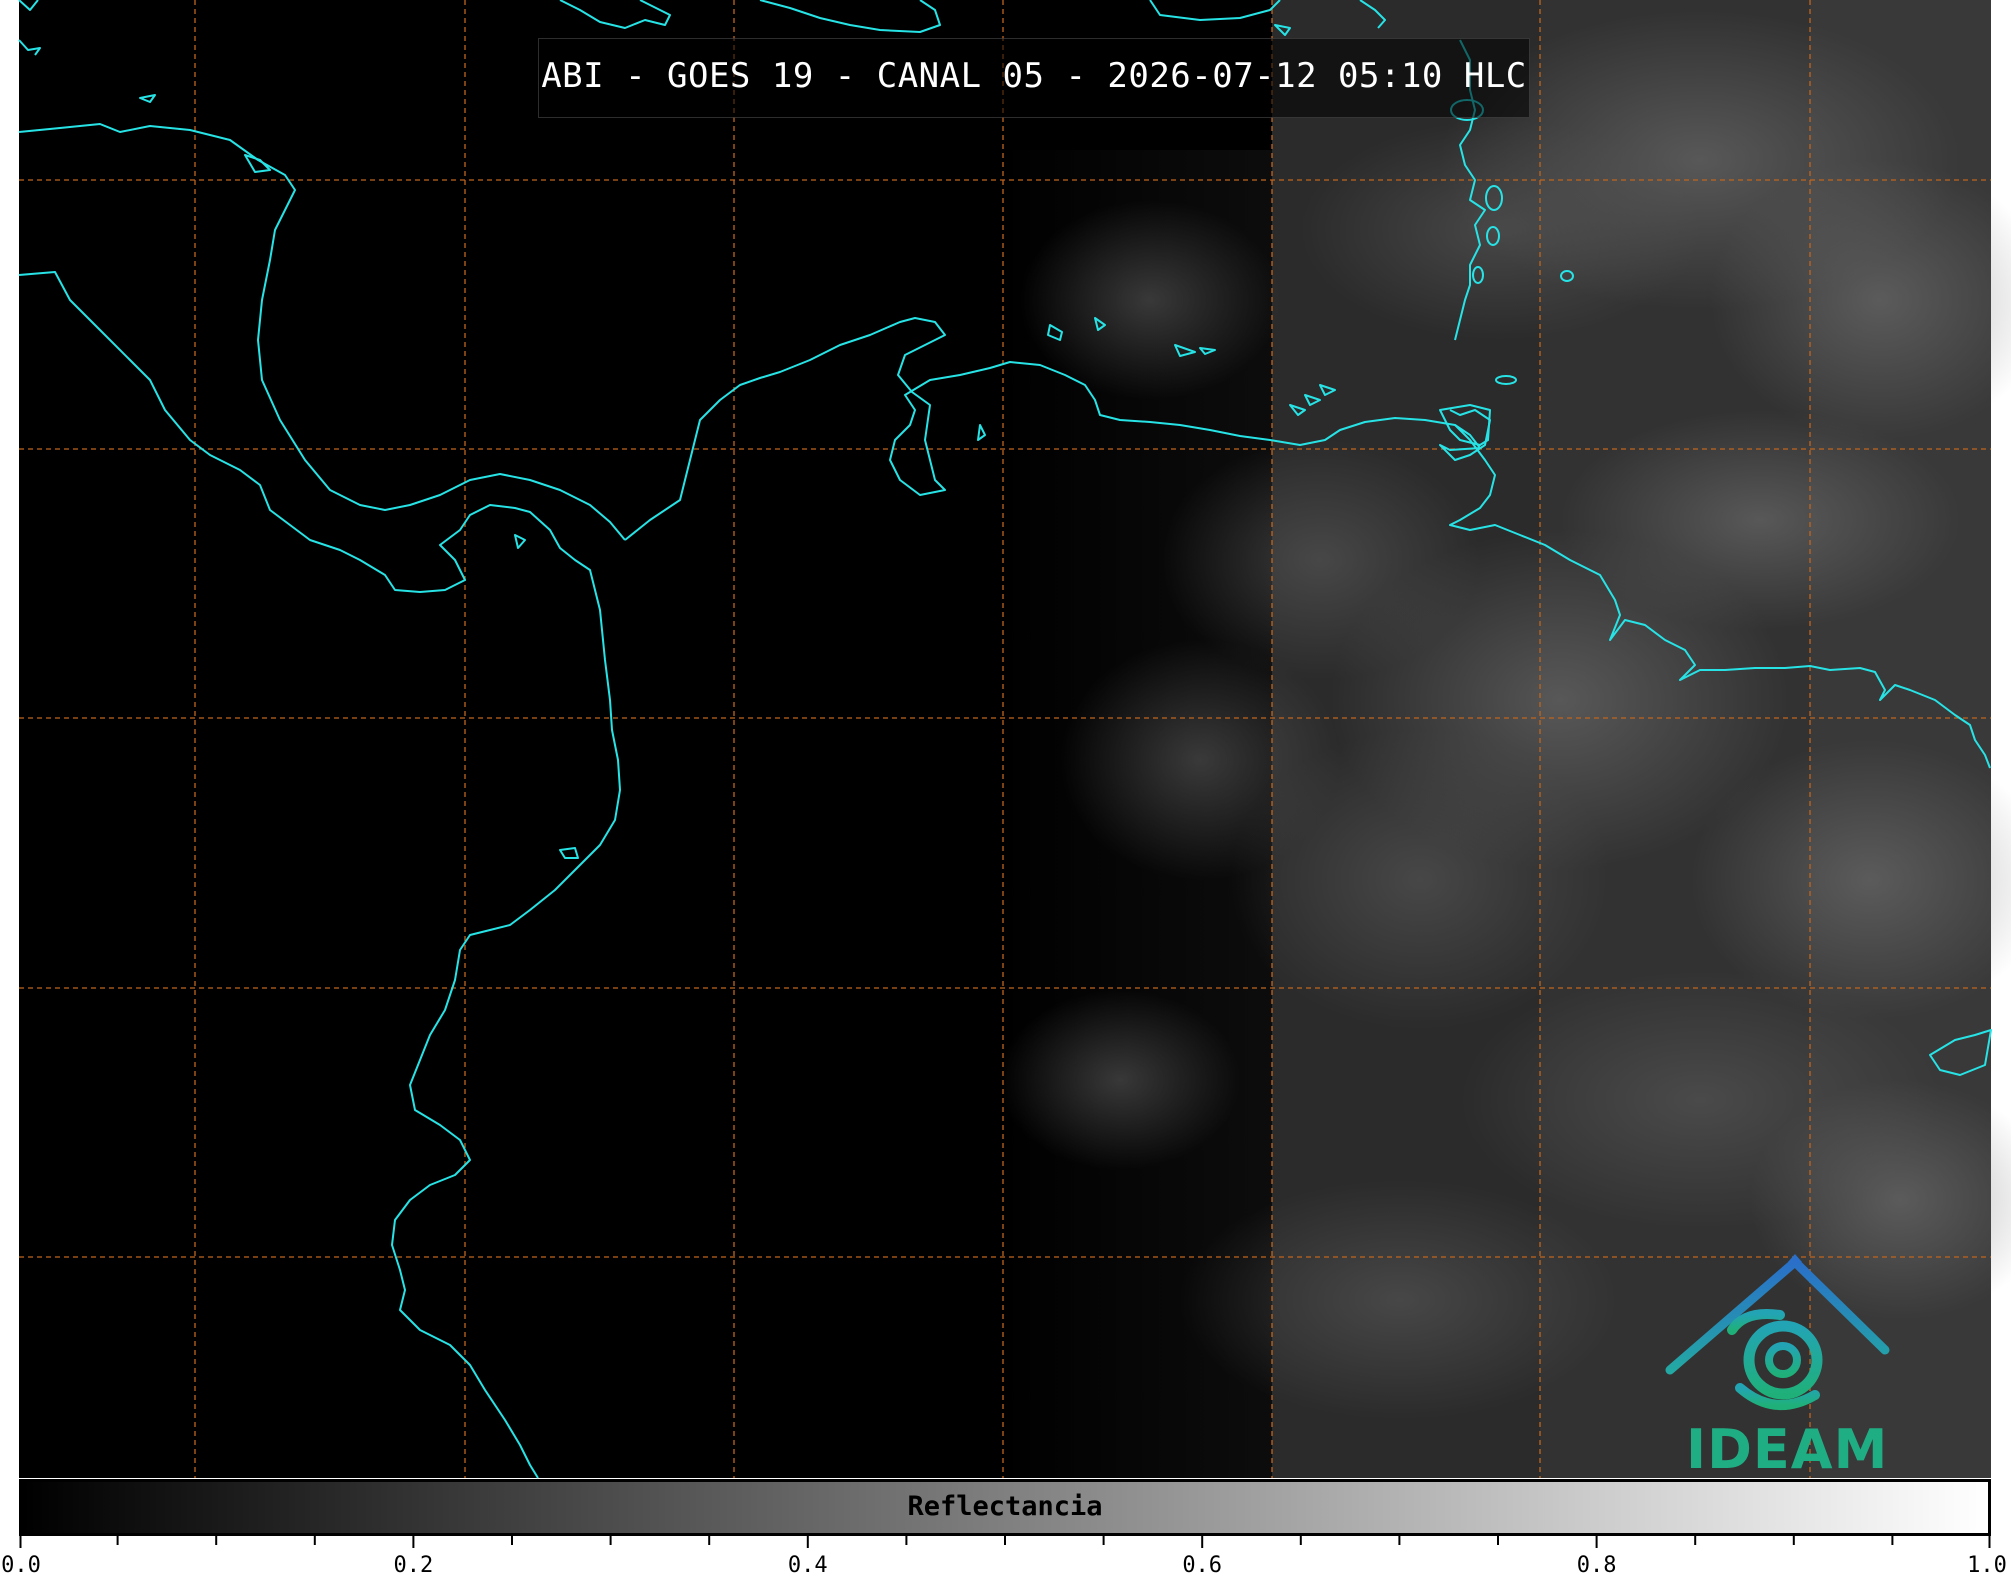 The image size is (2011, 1578). Describe the element at coordinates (1787, 1449) in the screenshot. I see `ideam-logo-text: IDEAM` at that location.